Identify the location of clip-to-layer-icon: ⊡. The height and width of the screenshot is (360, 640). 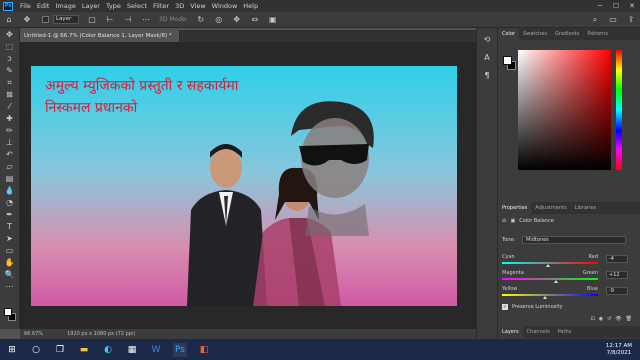
(593, 319).